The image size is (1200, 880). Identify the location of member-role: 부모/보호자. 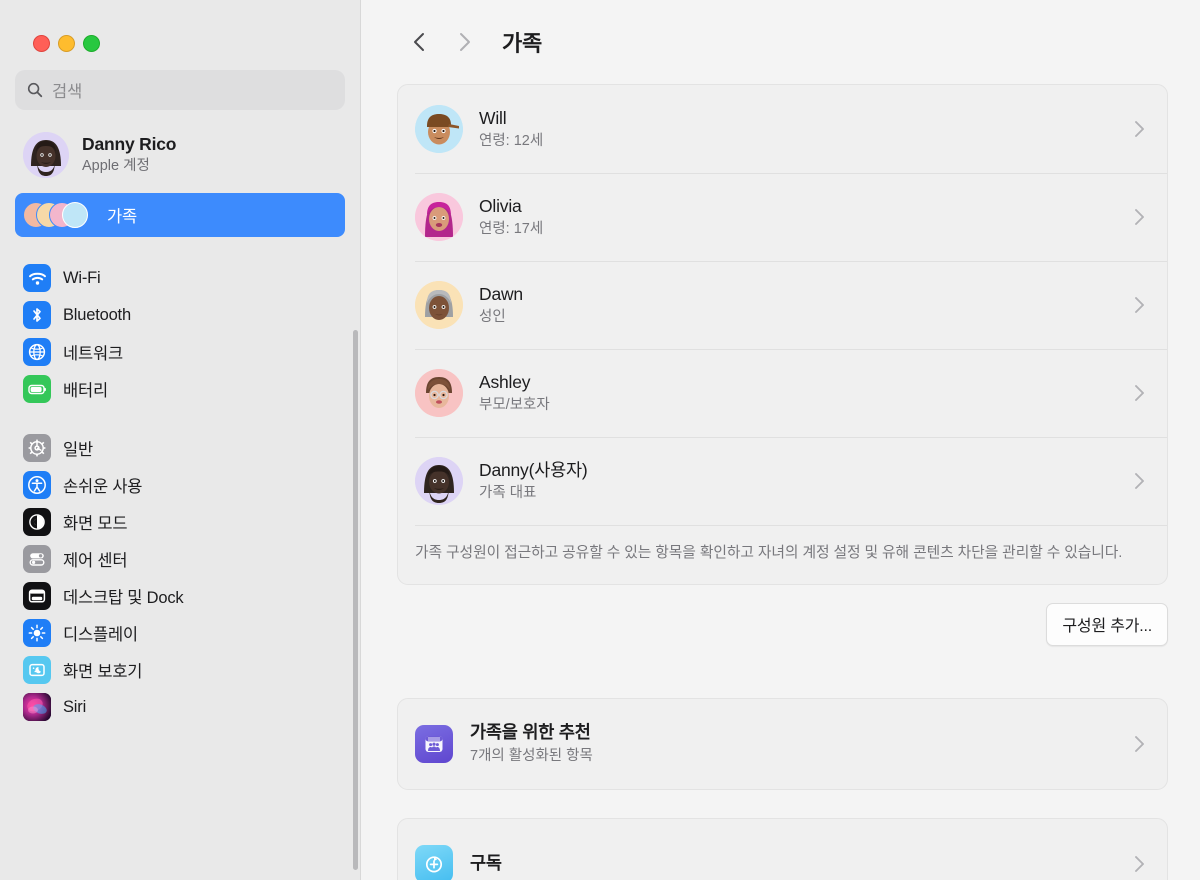
(514, 405).